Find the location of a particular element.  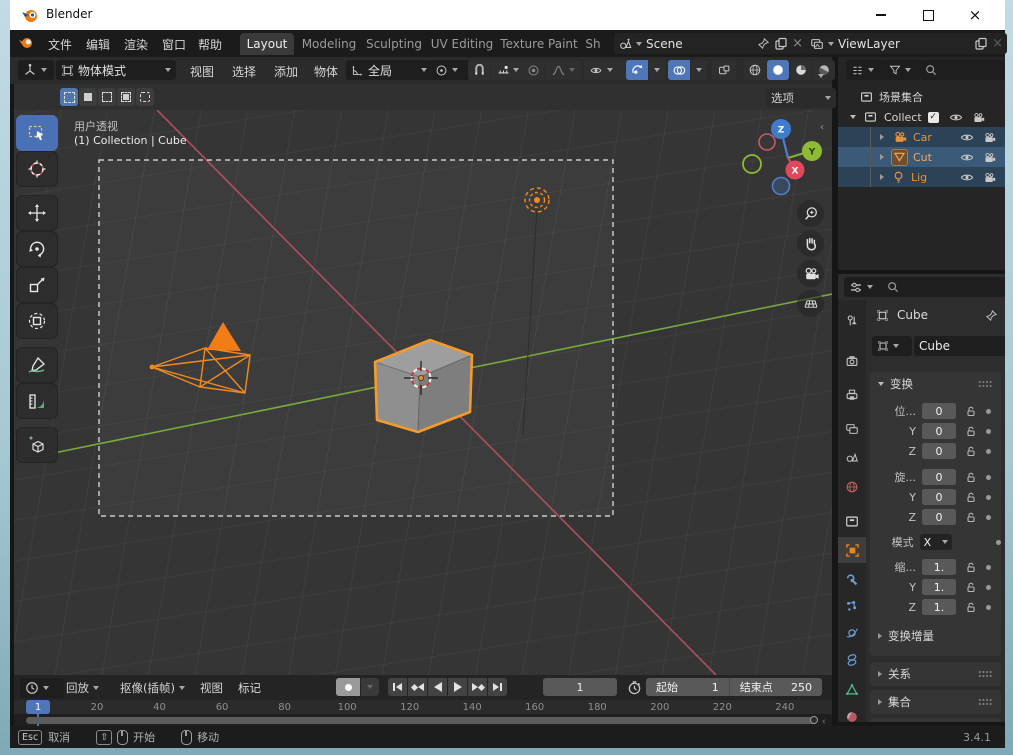

new-scene-icon is located at coordinates (781, 44).